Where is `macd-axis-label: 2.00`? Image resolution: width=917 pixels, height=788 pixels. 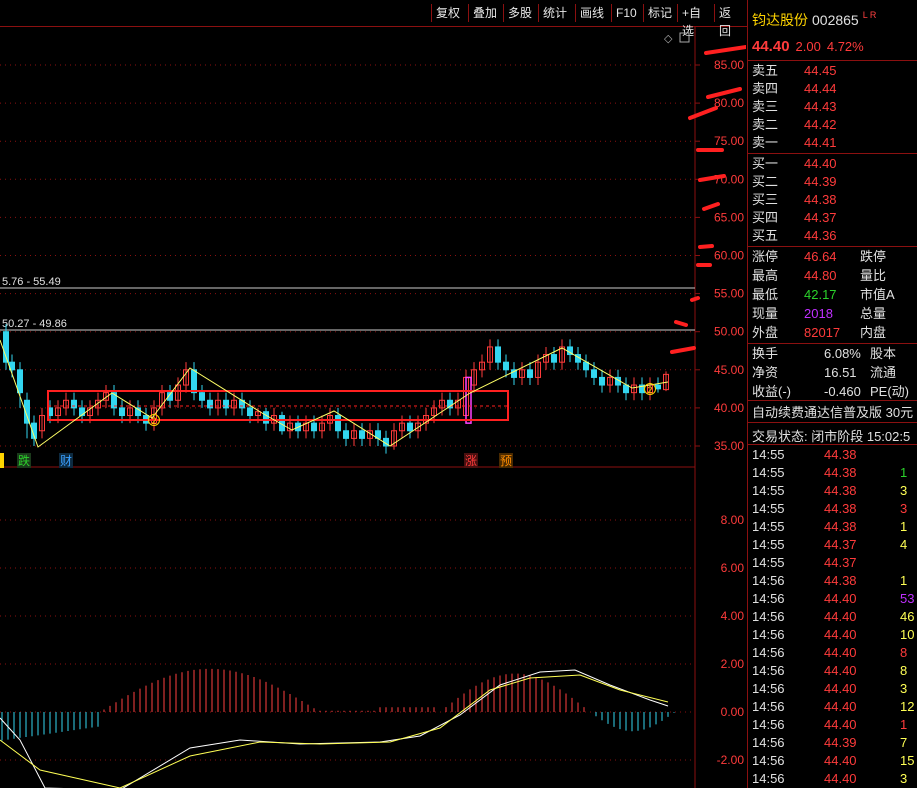 macd-axis-label: 2.00 is located at coordinates (733, 664).